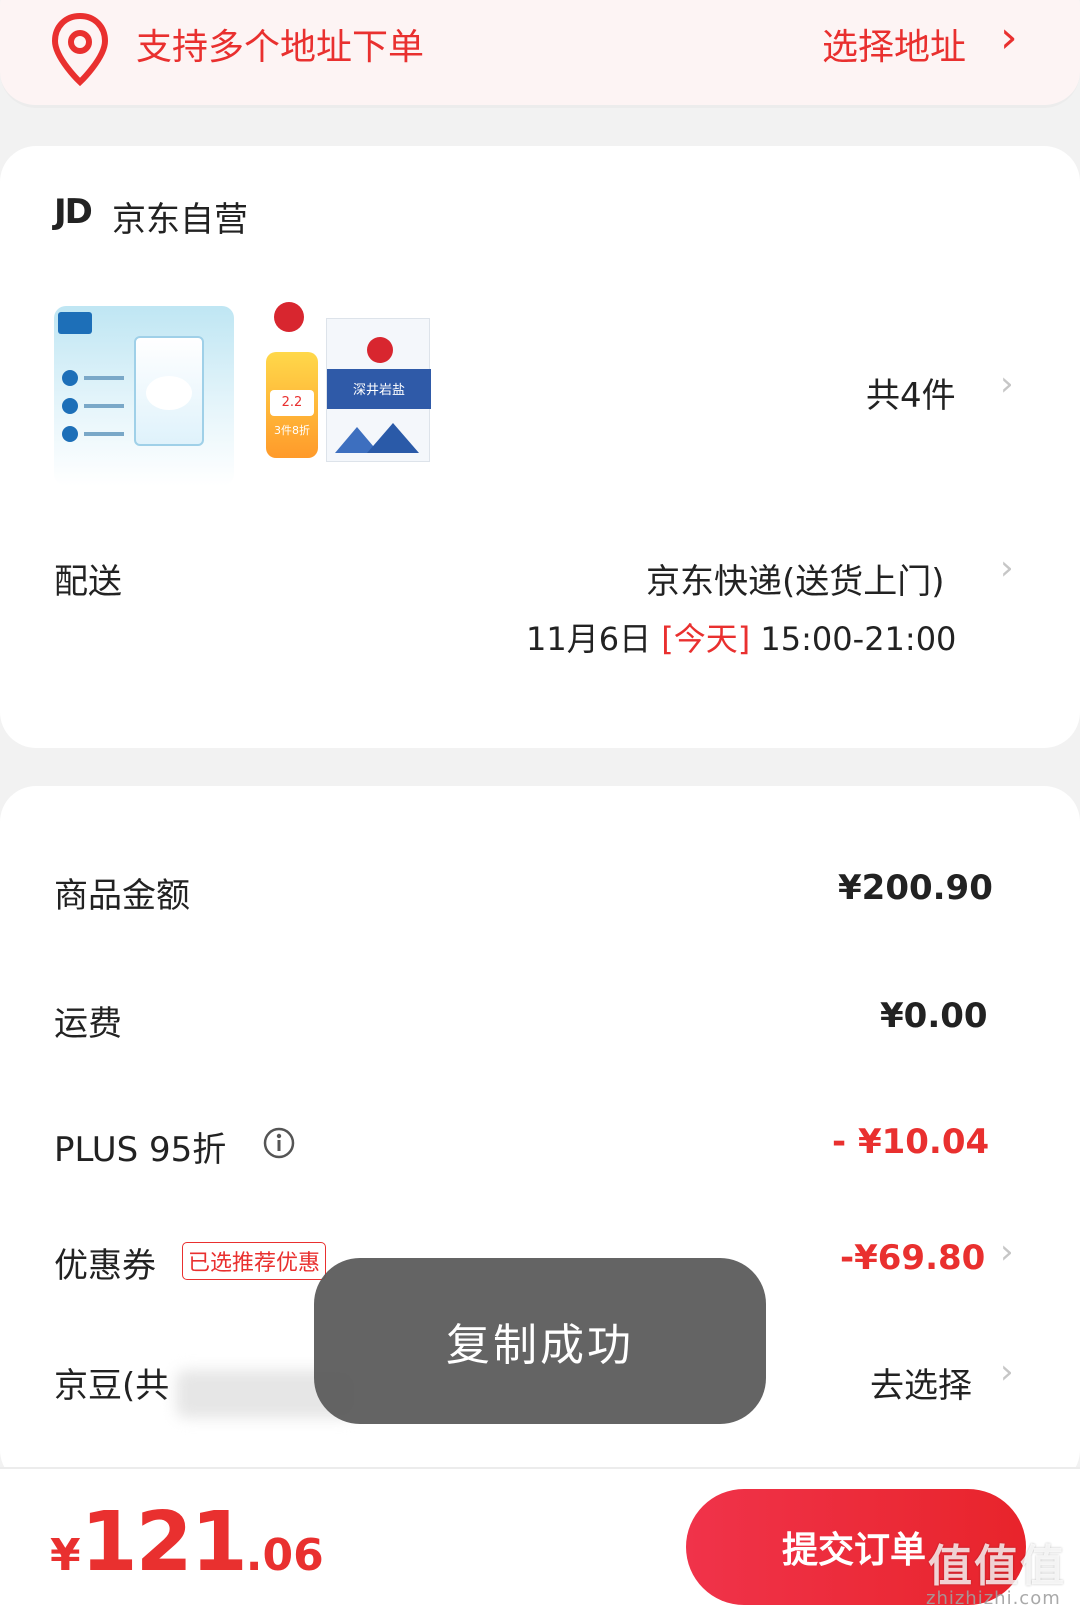 This screenshot has width=1080, height=1615. I want to click on shipping-value: ¥0.00, so click(934, 1016).